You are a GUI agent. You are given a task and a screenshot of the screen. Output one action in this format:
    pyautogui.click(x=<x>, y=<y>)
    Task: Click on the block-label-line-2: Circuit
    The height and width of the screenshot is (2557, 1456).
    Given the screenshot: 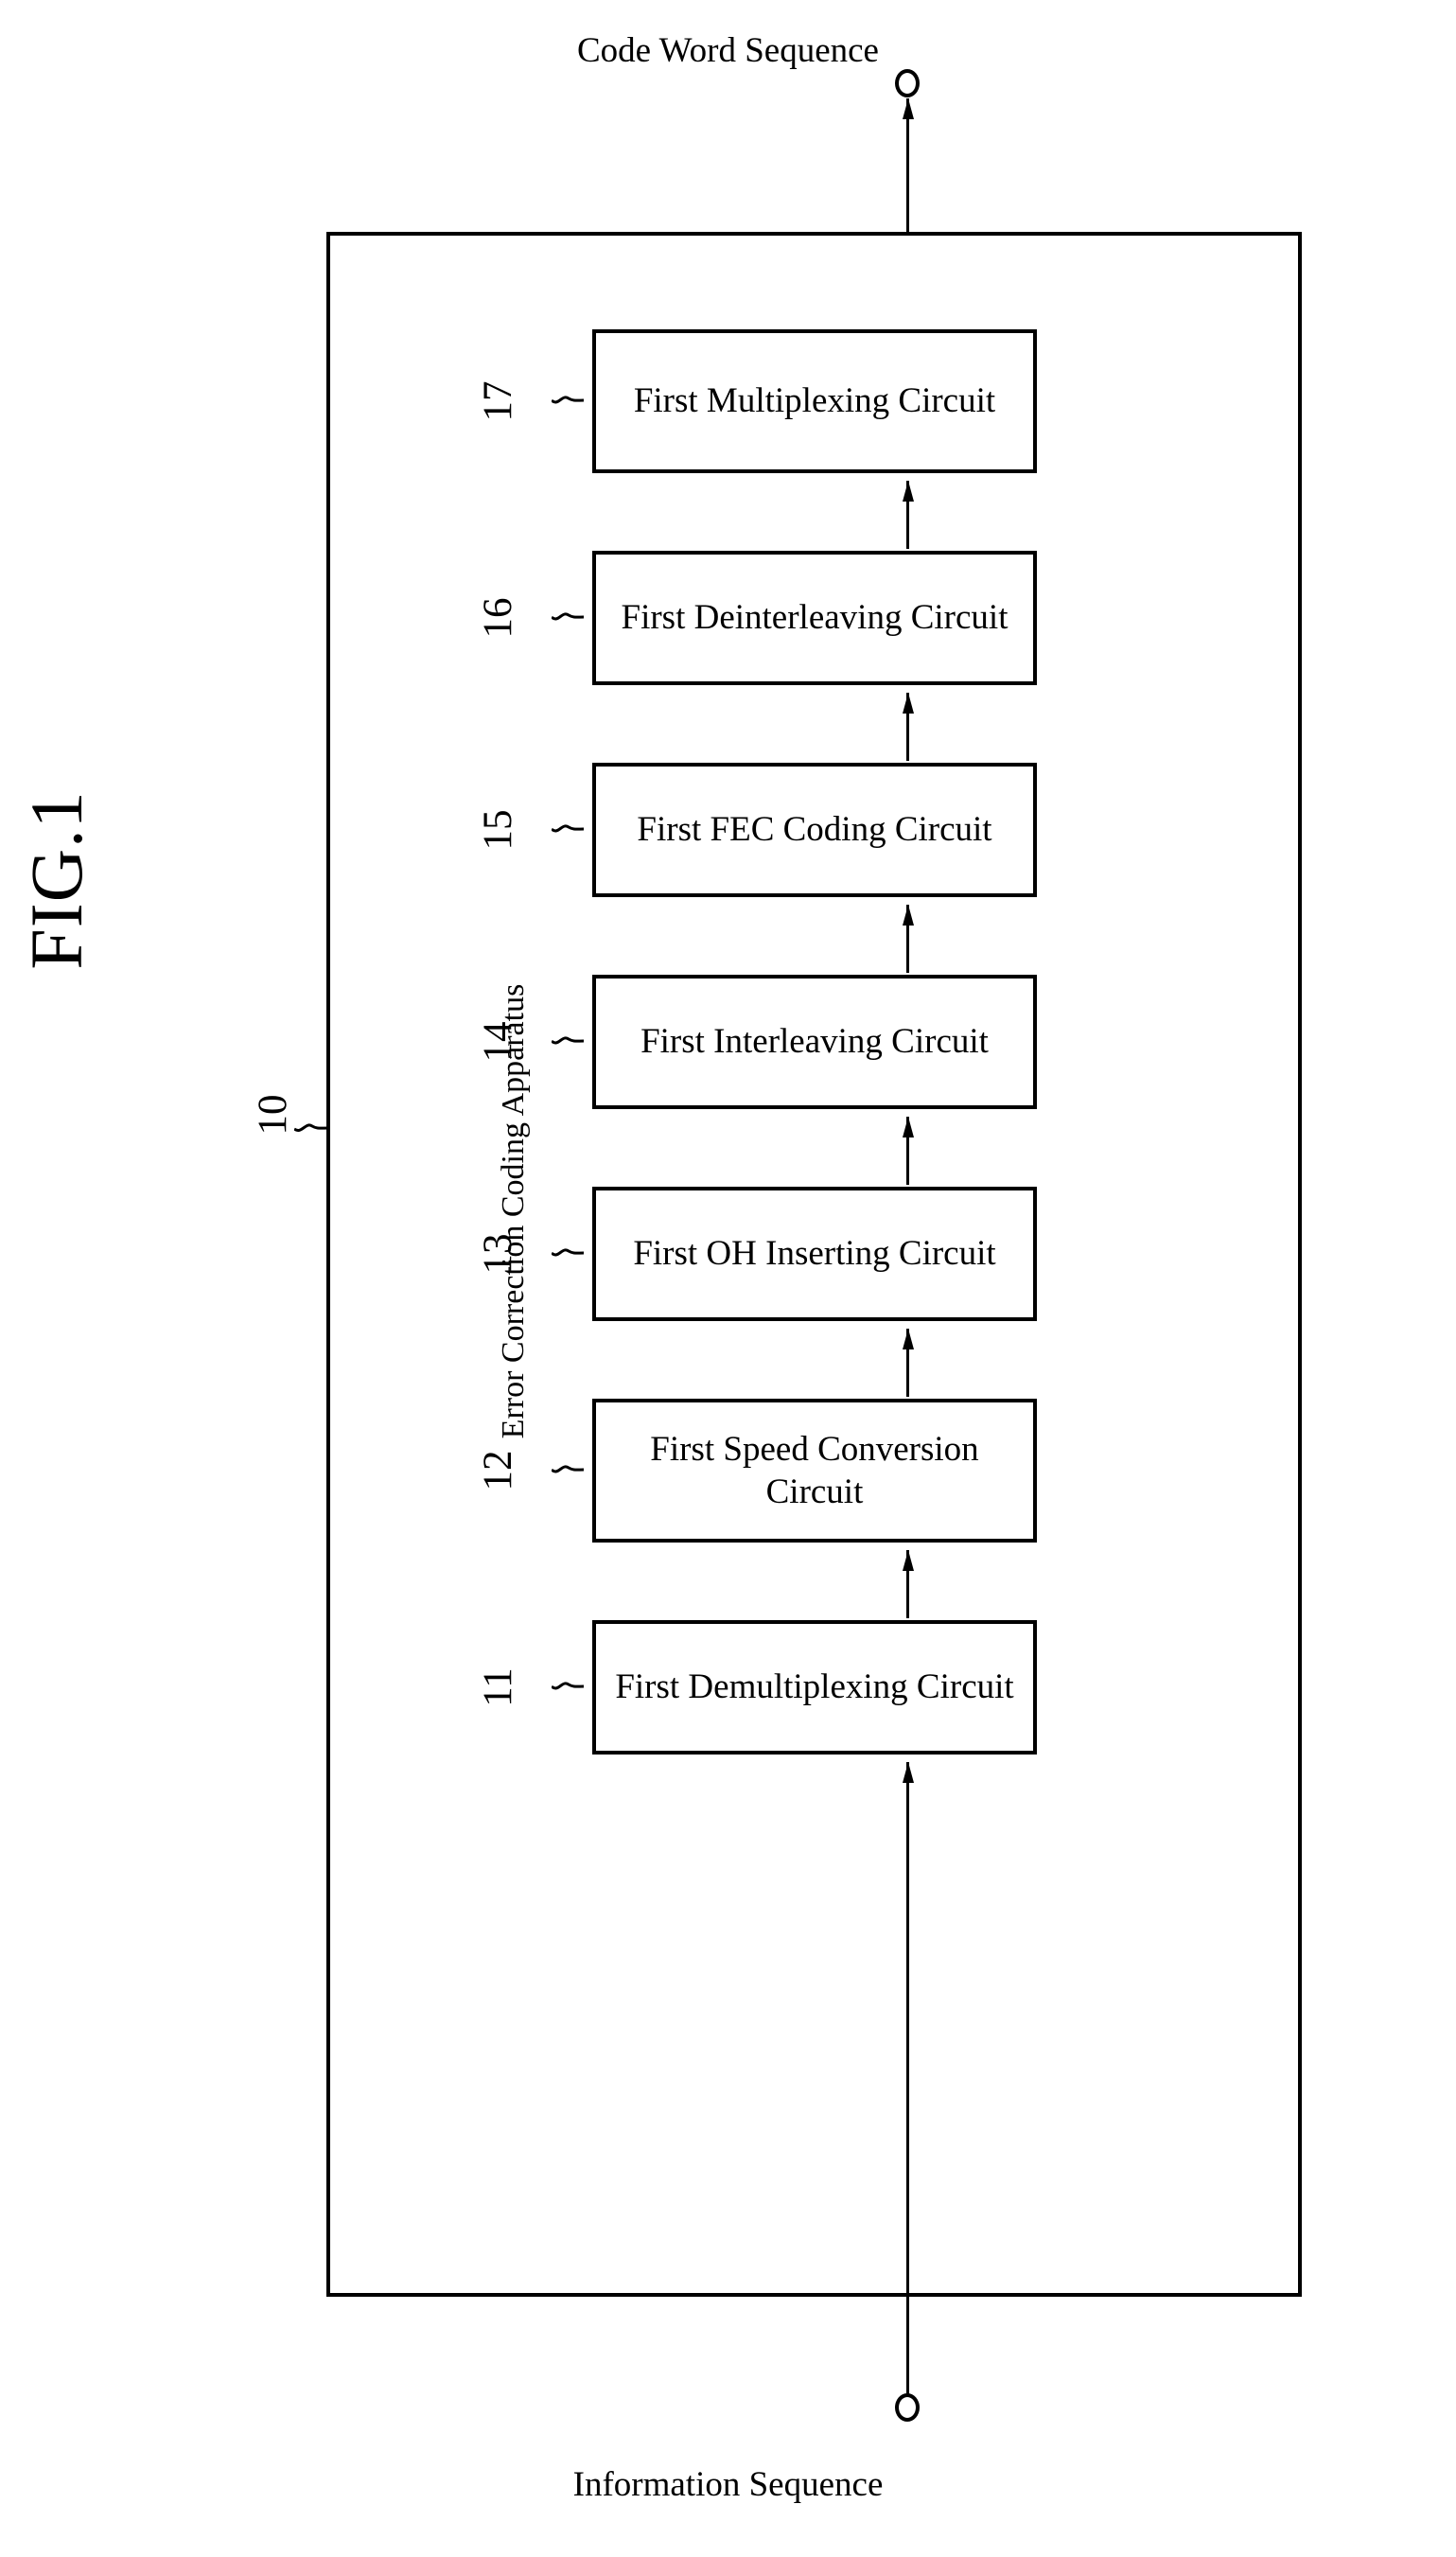 What is the action you would take?
    pyautogui.click(x=814, y=1491)
    